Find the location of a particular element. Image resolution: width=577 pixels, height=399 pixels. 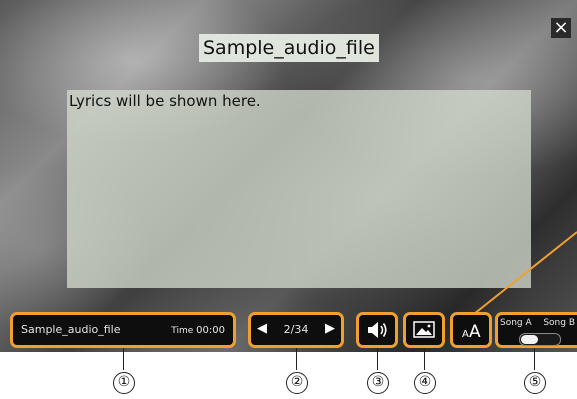

background-image-button is located at coordinates (424, 330).